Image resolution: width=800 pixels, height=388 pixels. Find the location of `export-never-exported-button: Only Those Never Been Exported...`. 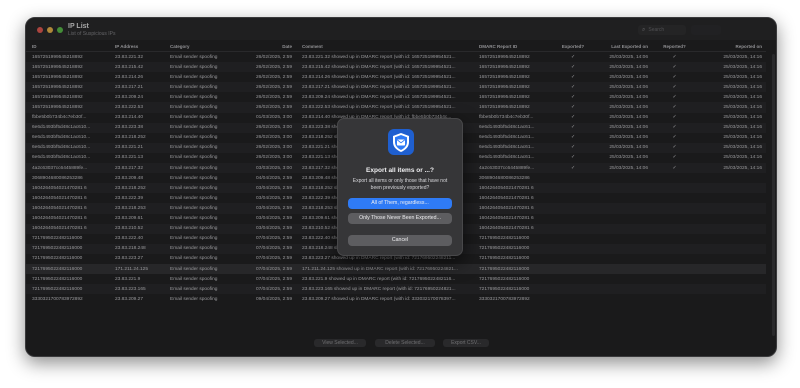

export-never-exported-button: Only Those Never Been Exported... is located at coordinates (400, 218).